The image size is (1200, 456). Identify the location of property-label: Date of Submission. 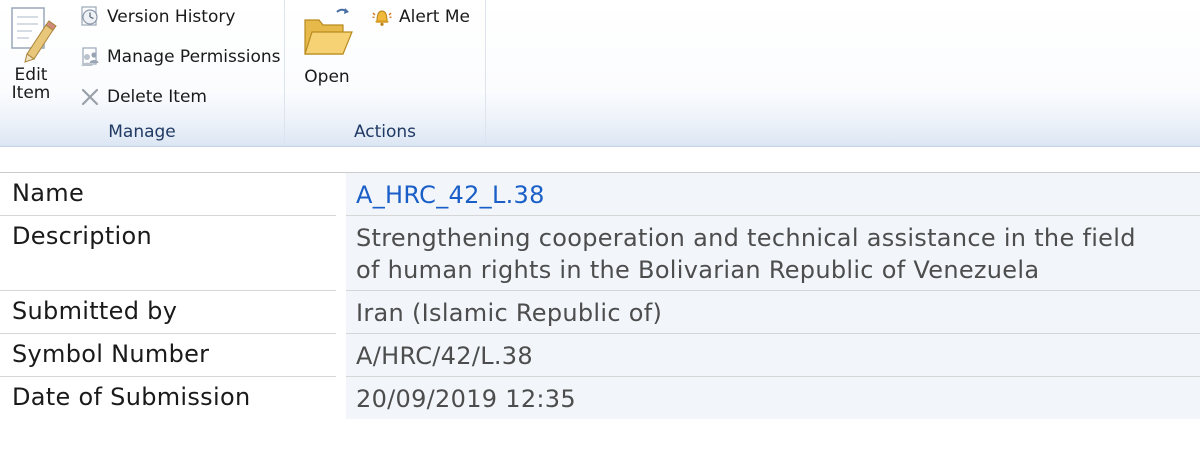
(168, 397).